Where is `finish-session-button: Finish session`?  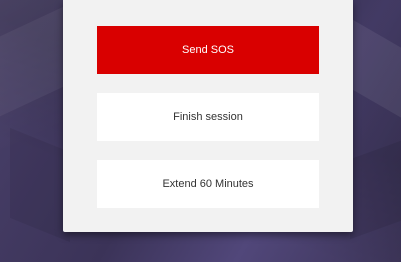 finish-session-button: Finish session is located at coordinates (208, 117).